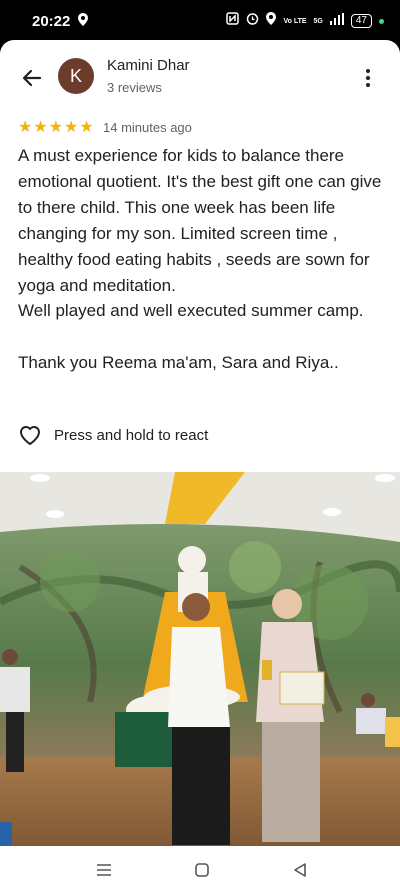 The image size is (400, 893). I want to click on status-bar: 20:22 Vo LTE 5G 47, so click(200, 20).